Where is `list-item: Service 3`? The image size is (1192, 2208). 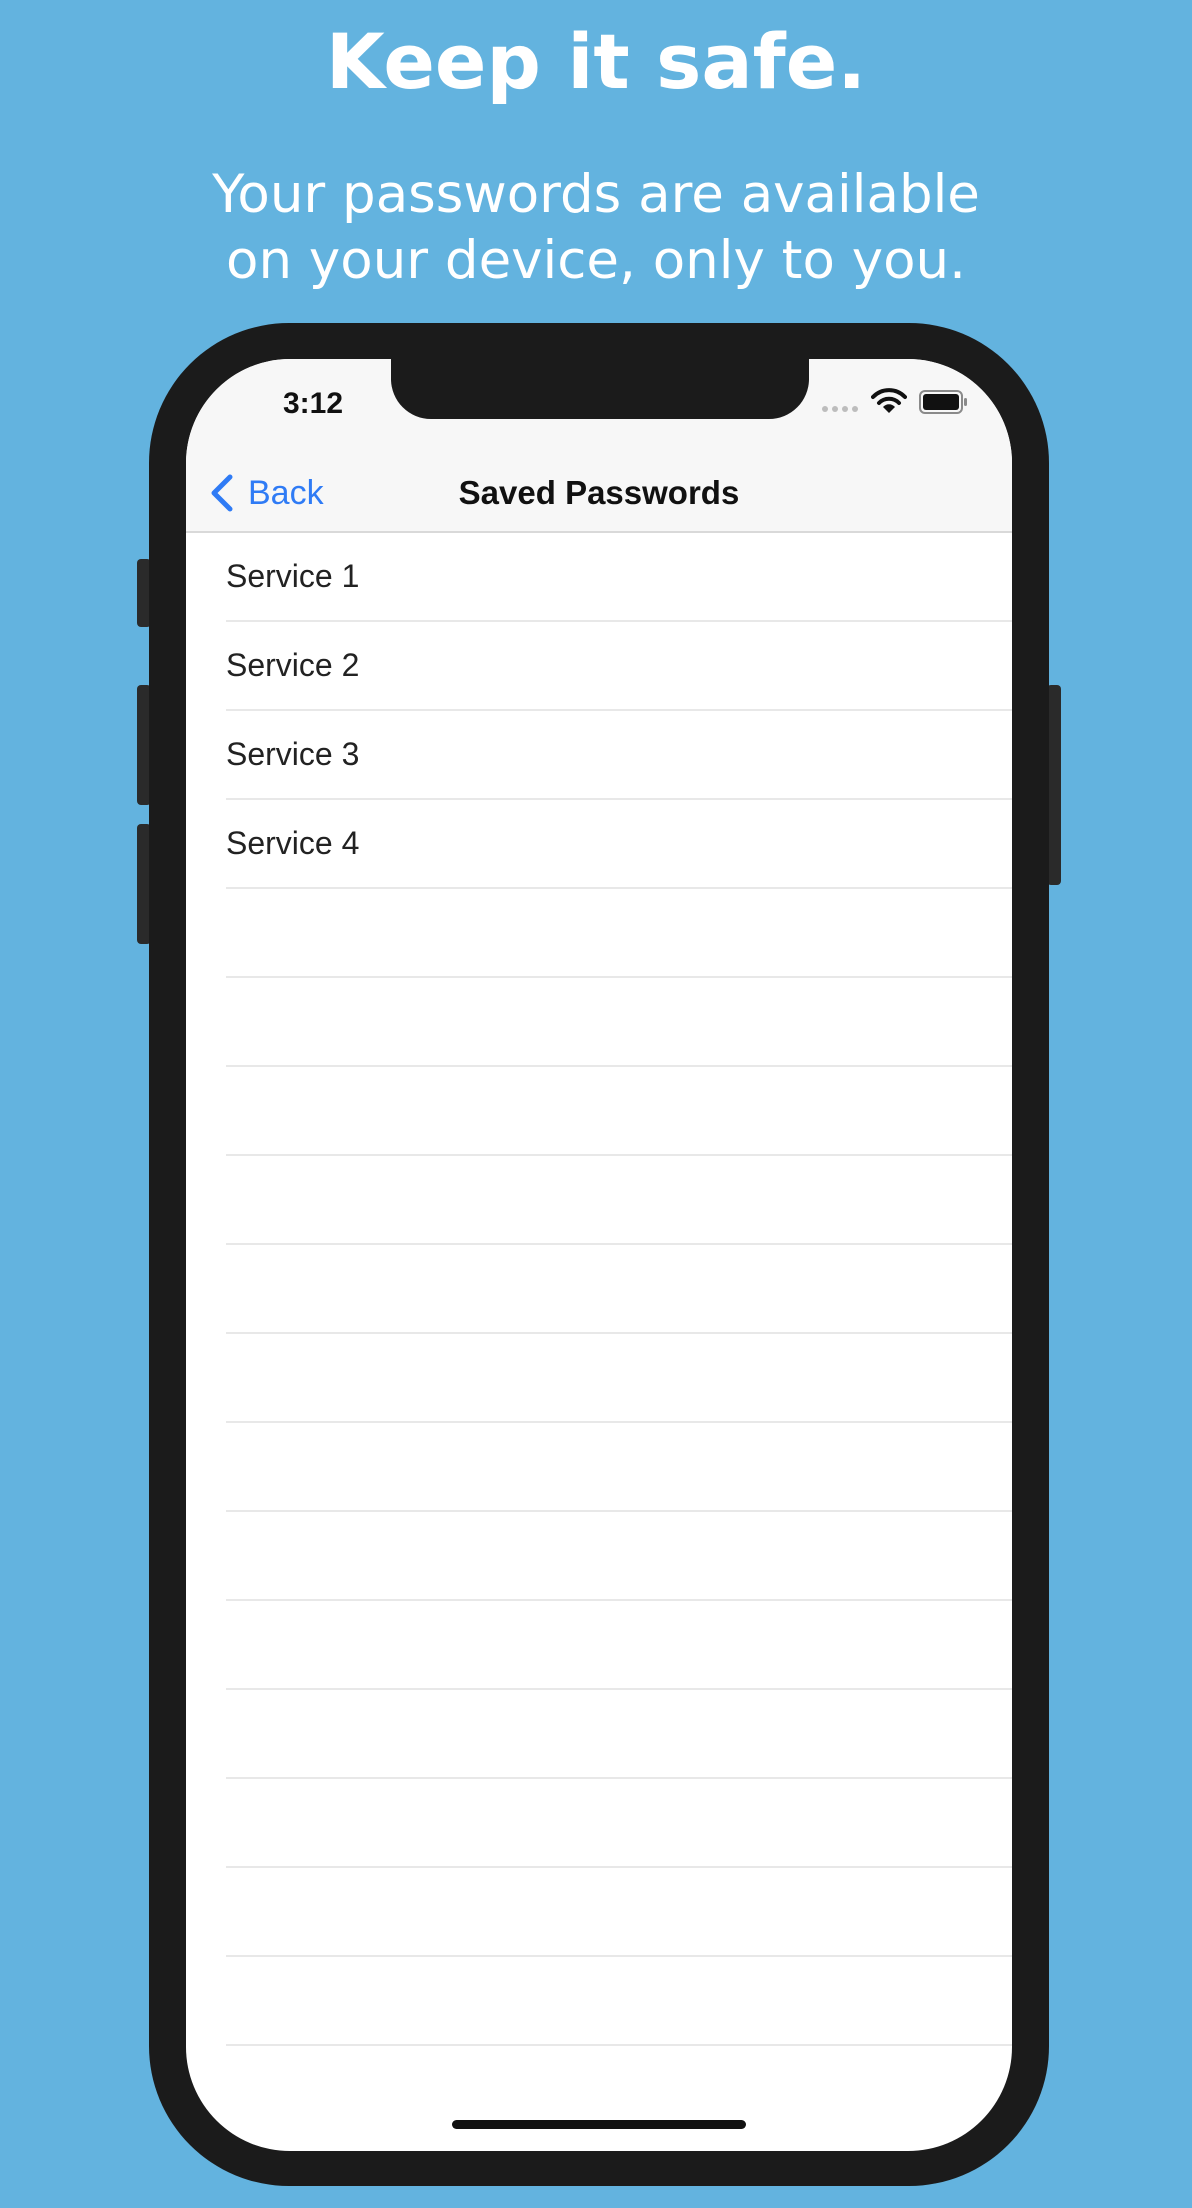 list-item: Service 3 is located at coordinates (619, 755).